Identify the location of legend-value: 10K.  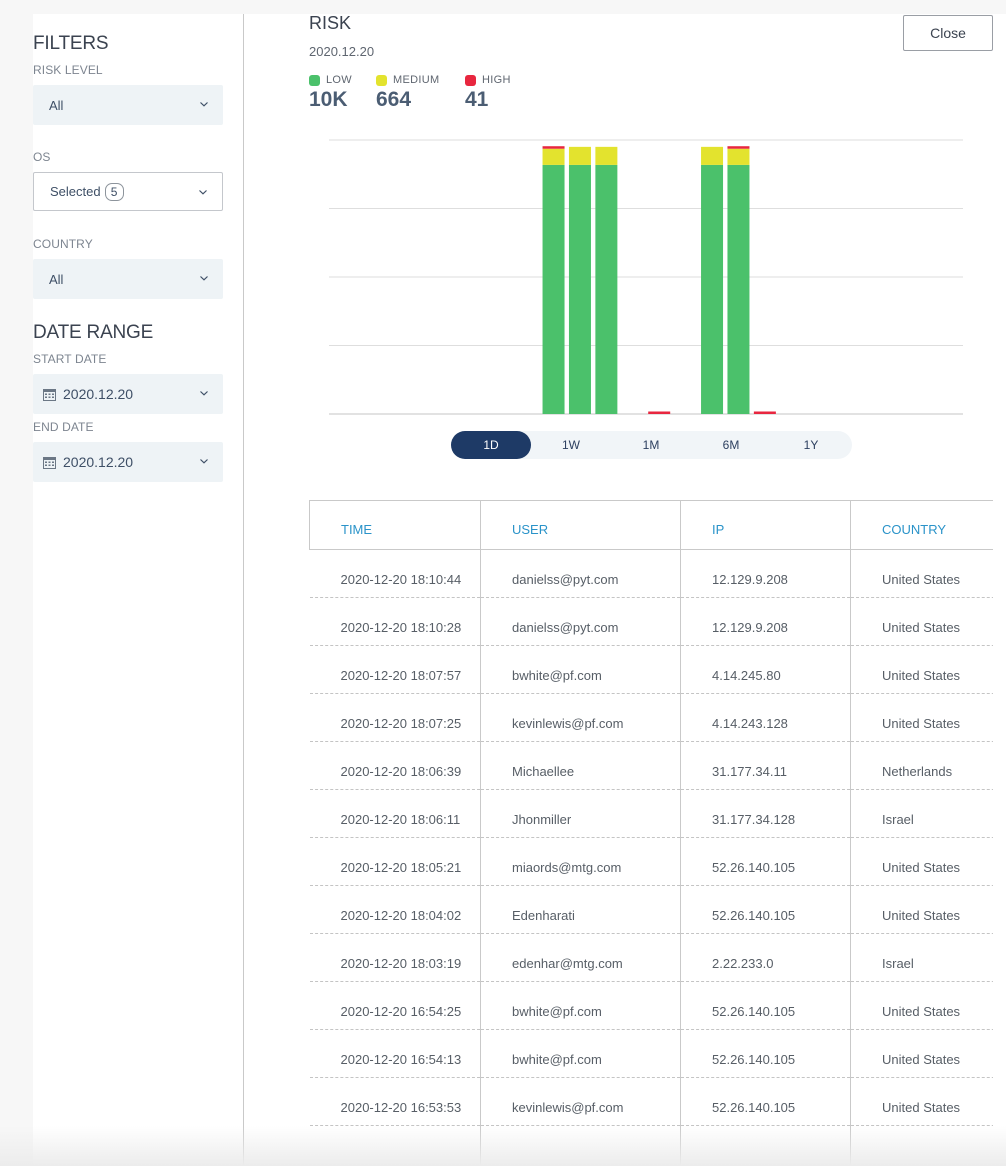
(328, 99).